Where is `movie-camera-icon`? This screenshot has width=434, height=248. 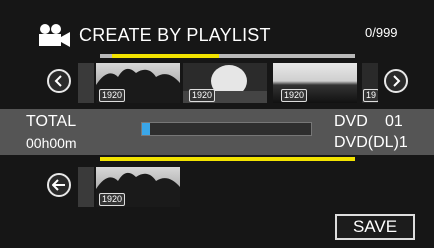 movie-camera-icon is located at coordinates (54, 36).